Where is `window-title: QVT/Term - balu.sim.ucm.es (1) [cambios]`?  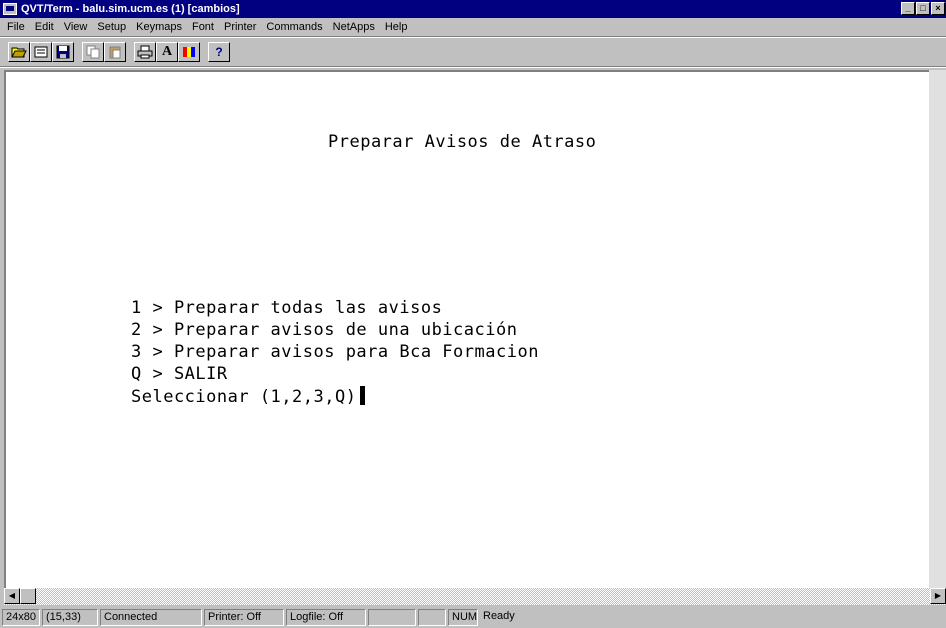
window-title: QVT/Term - balu.sim.ucm.es (1) [cambios] is located at coordinates (130, 9).